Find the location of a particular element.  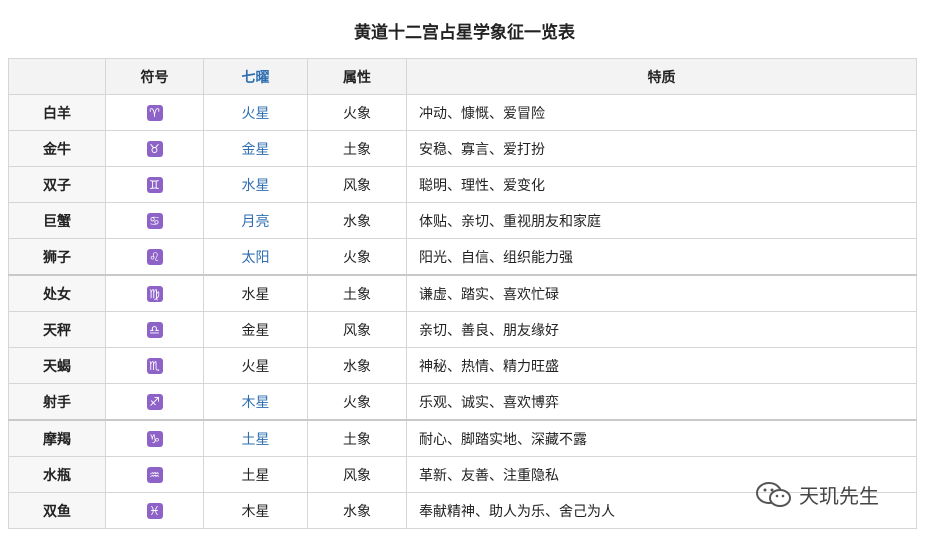

table-row: 狮子 ♌ 太阳 火象 阳光、自信、组织能力强 is located at coordinates (462, 257).